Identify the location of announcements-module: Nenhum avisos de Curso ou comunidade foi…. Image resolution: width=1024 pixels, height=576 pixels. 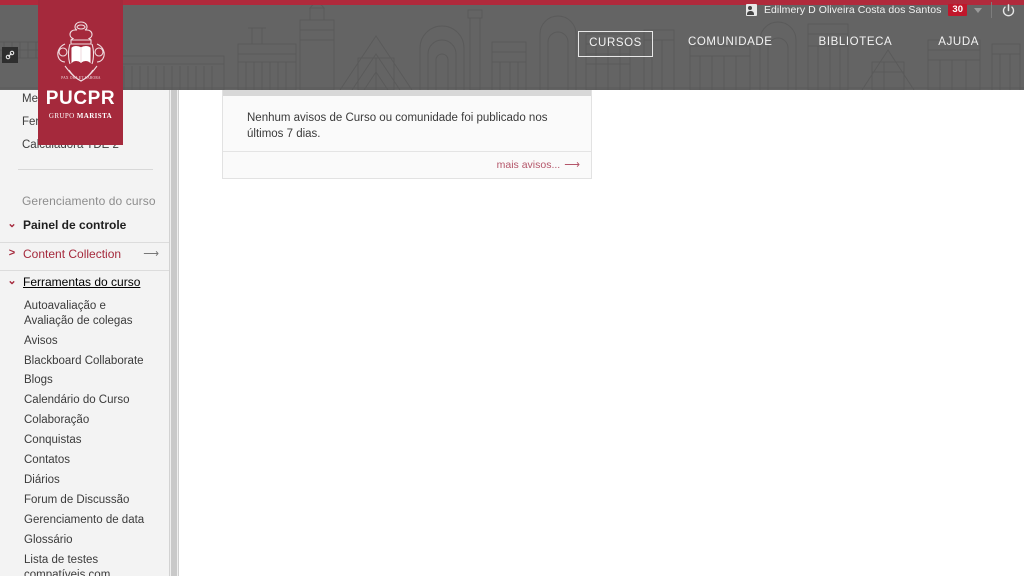
(407, 134).